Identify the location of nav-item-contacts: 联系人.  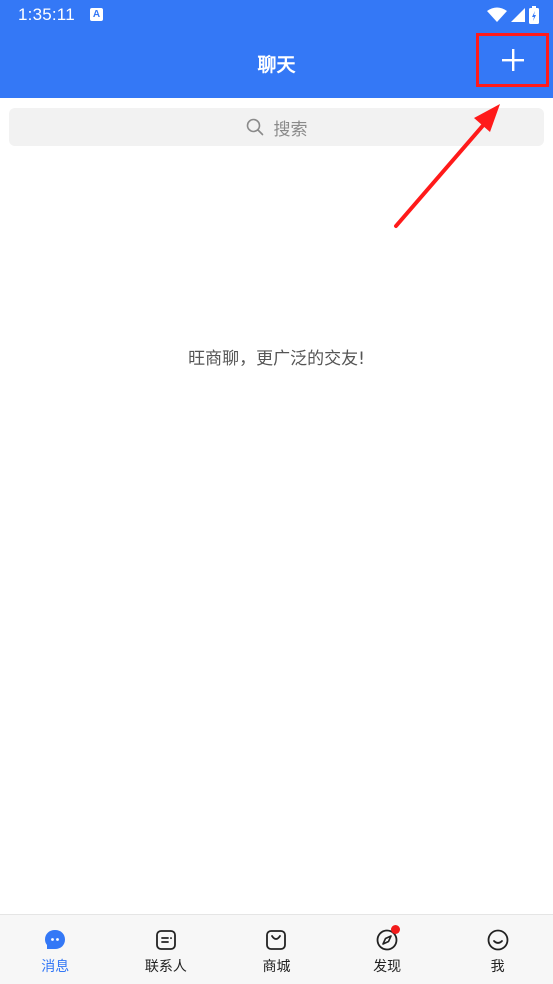
(166, 949).